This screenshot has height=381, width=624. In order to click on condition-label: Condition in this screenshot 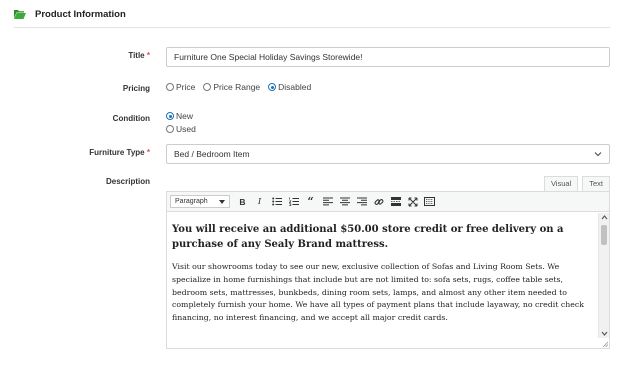, I will do `click(131, 118)`.